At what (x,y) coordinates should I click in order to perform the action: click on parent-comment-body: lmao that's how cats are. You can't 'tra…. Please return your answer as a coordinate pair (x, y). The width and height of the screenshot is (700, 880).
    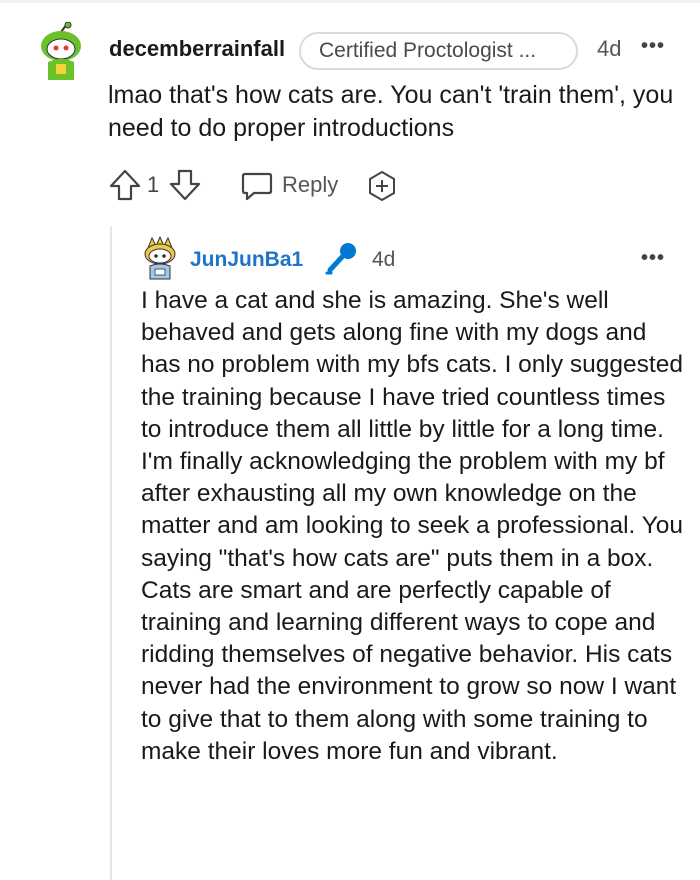
    Looking at the image, I should click on (391, 111).